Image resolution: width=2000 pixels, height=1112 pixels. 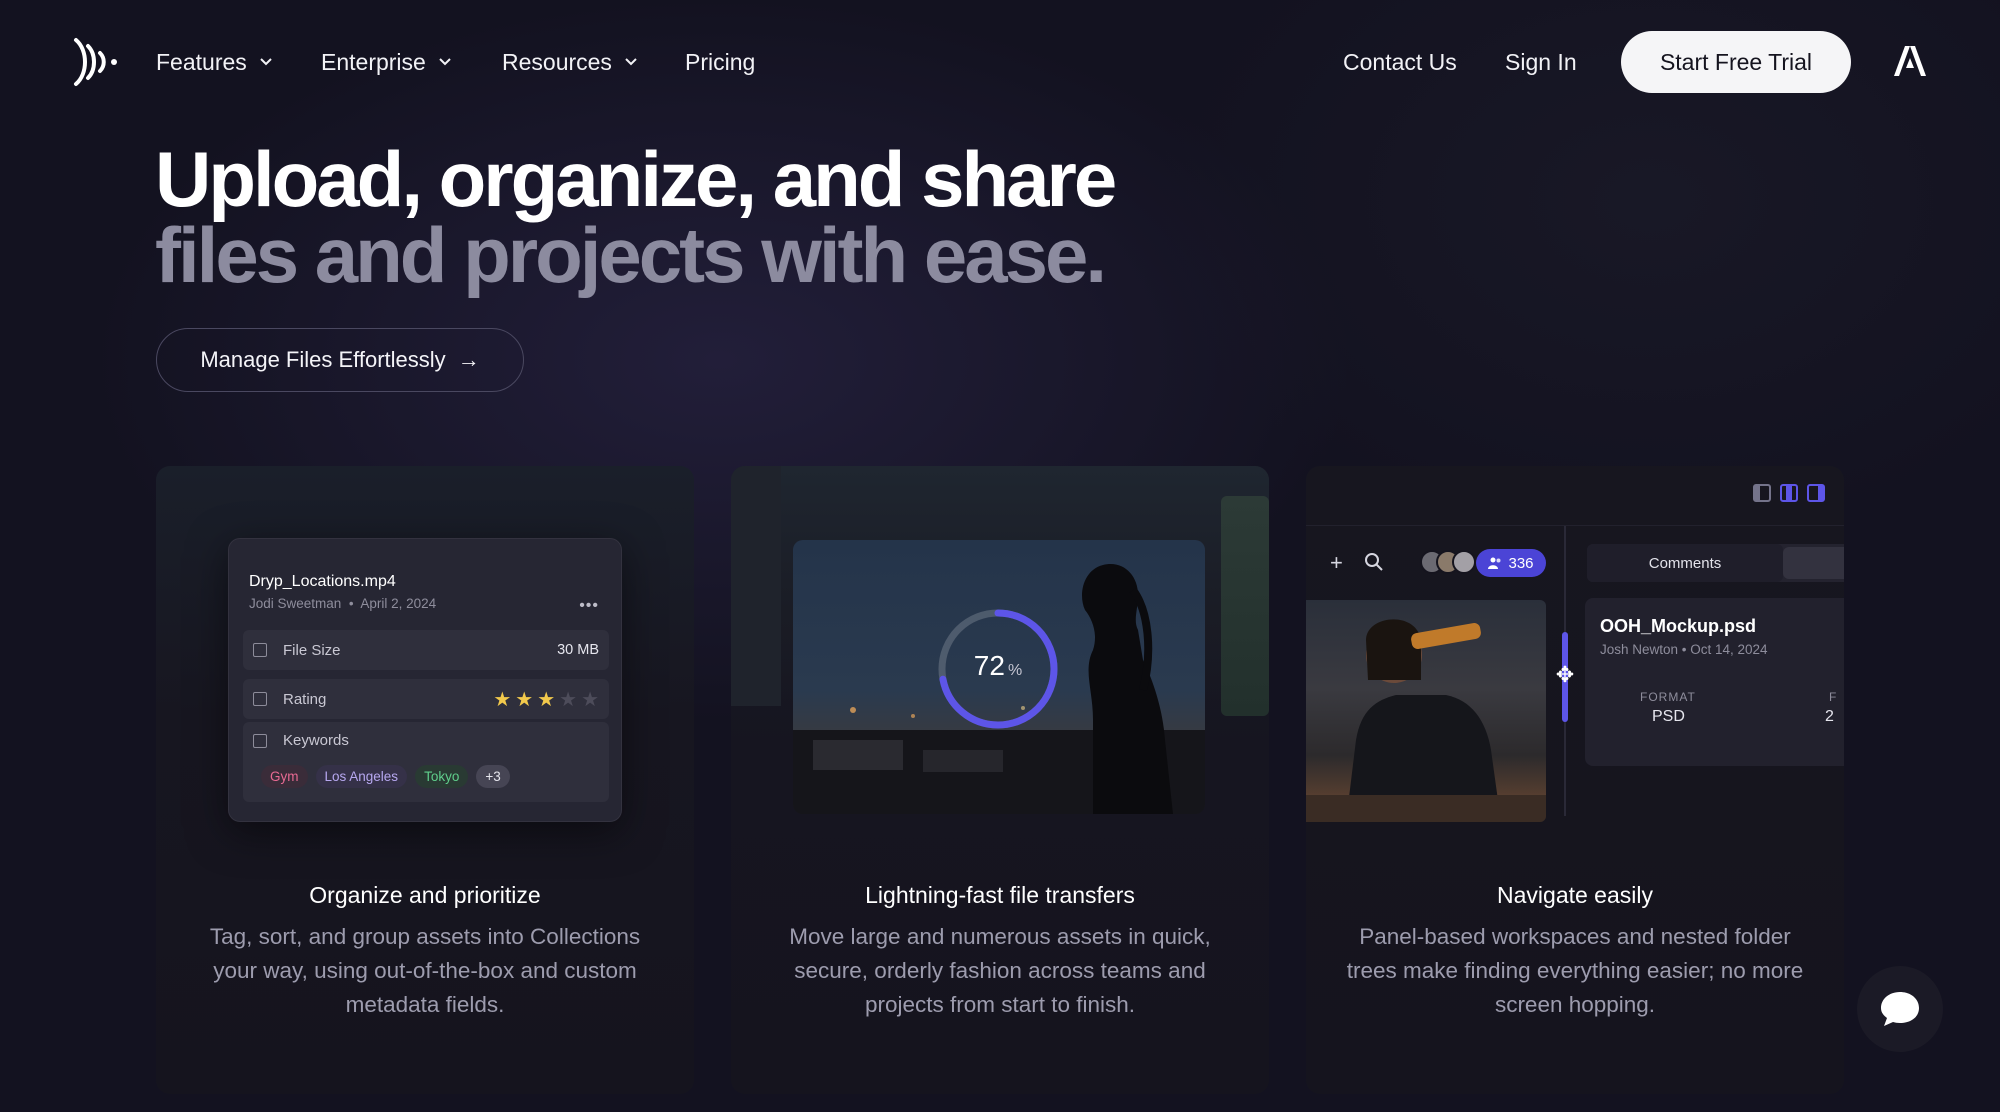 What do you see at coordinates (578, 650) in the screenshot?
I see `filesize-value: 30 MB` at bounding box center [578, 650].